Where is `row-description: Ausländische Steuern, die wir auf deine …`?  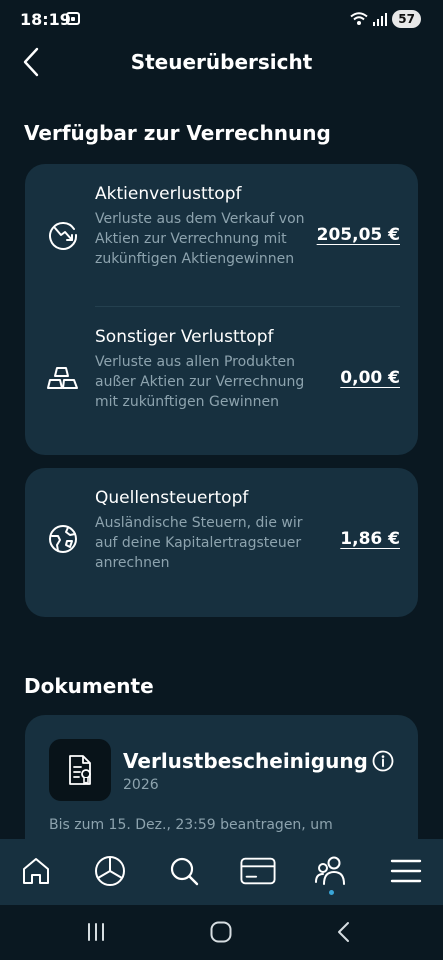
row-description: Ausländische Steuern, die wir auf deine … is located at coordinates (199, 543).